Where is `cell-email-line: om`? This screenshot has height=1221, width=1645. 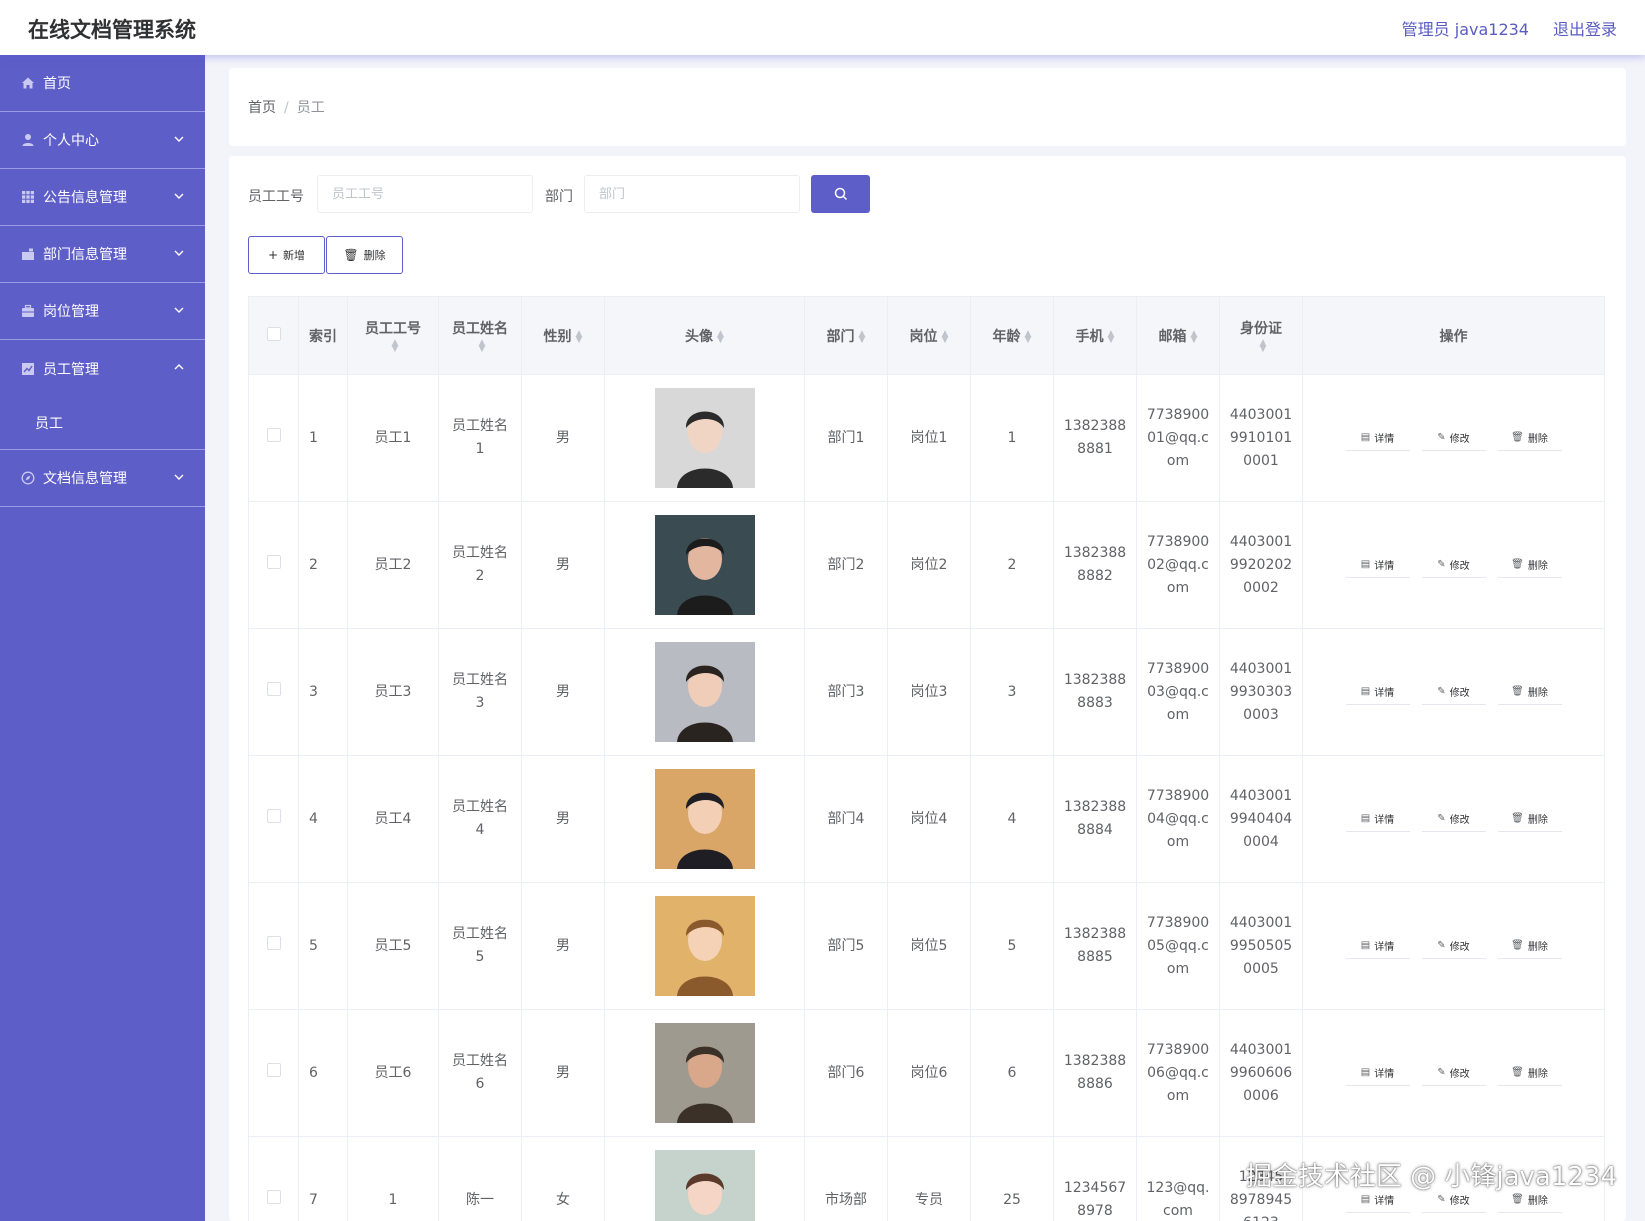 cell-email-line: om is located at coordinates (1178, 841).